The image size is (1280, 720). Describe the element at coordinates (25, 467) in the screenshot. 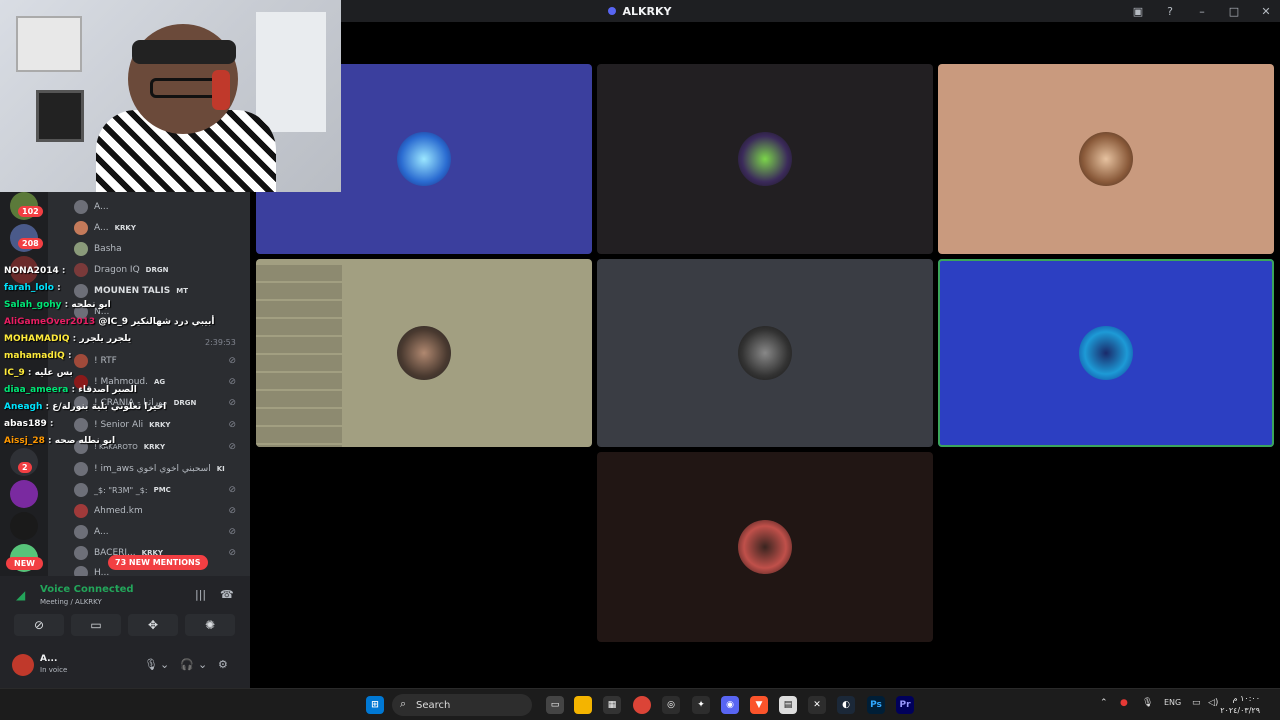

I see `unread-badge: 2` at that location.